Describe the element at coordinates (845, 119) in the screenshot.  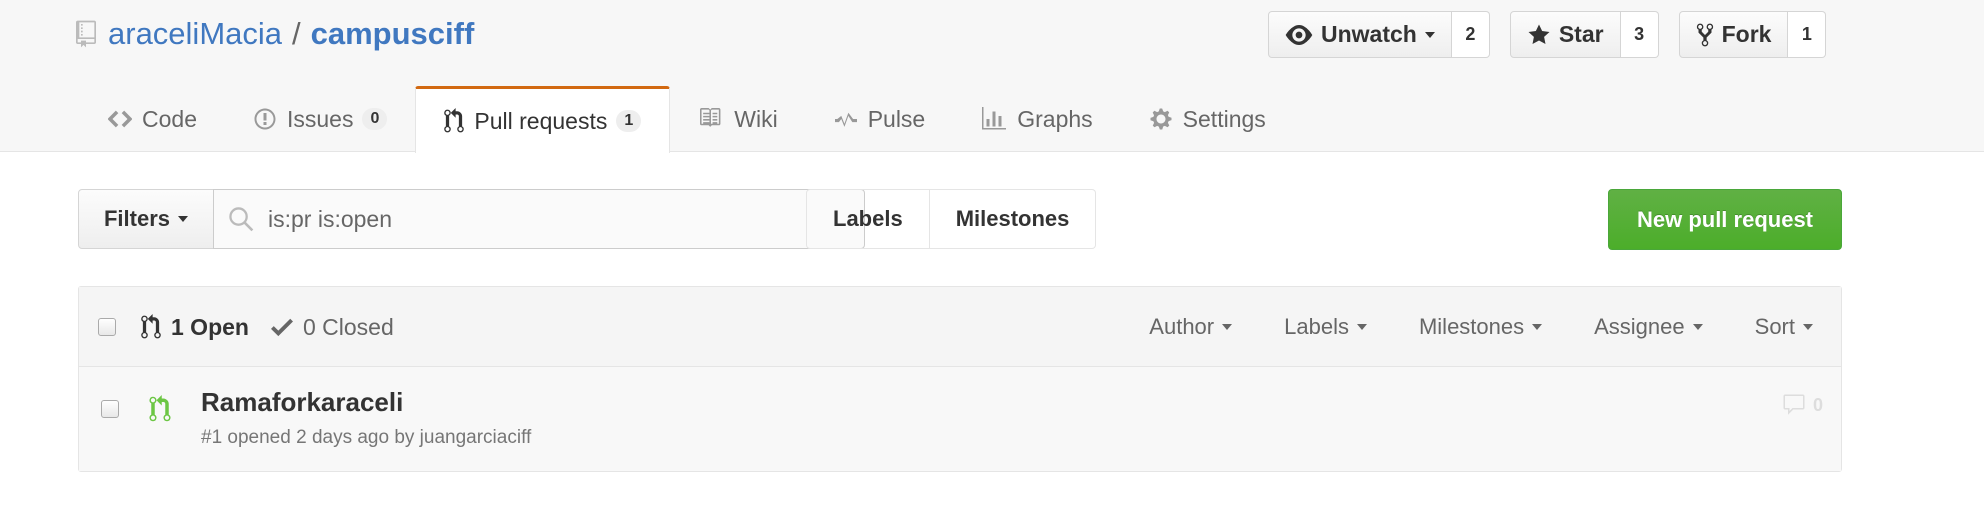
I see `pulse-icon` at that location.